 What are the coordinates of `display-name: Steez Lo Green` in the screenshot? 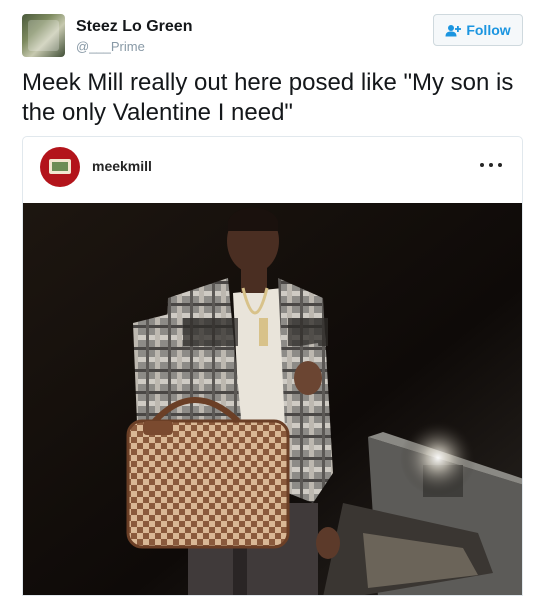 It's located at (134, 27).